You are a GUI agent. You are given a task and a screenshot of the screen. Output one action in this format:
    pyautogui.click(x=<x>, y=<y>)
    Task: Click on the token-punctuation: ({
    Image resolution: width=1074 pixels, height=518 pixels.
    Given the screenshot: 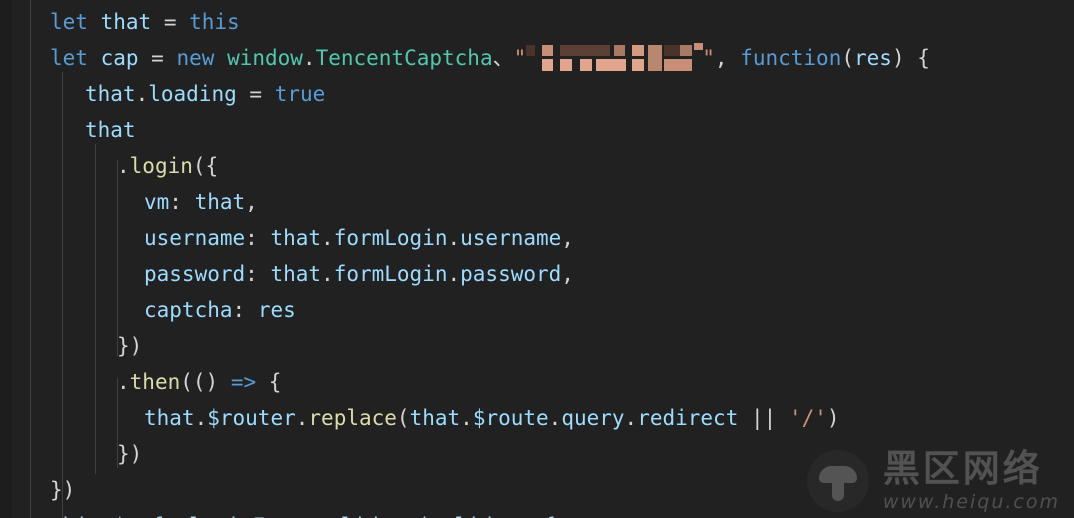 What is the action you would take?
    pyautogui.click(x=205, y=166)
    